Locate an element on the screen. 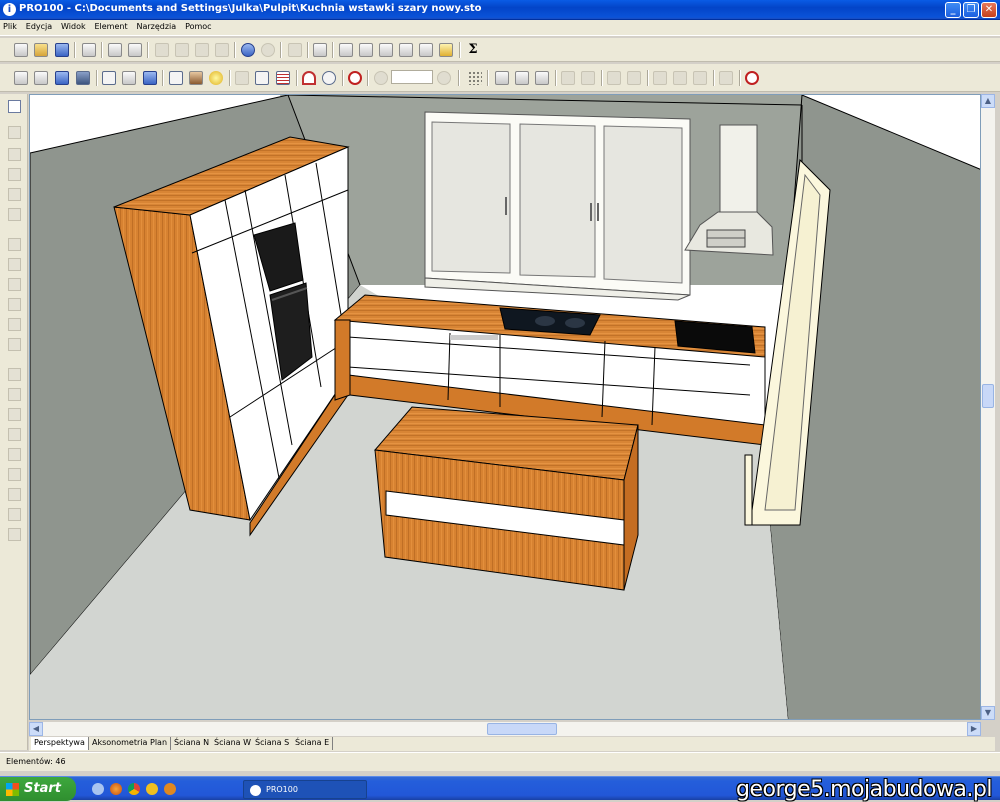  open-folder-icon is located at coordinates (41, 50).